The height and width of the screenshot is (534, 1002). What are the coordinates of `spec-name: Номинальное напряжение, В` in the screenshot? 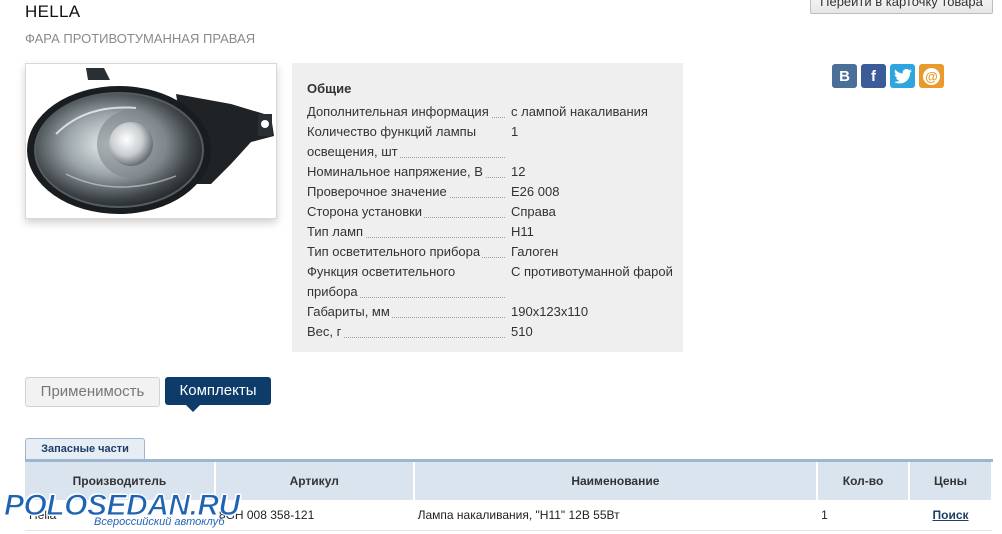 It's located at (409, 172).